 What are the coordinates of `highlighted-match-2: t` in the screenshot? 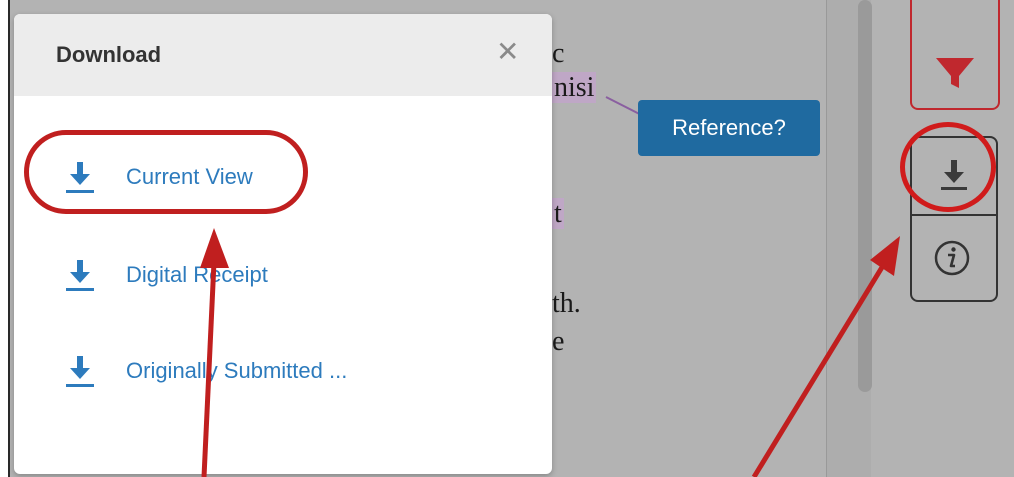 It's located at (558, 213).